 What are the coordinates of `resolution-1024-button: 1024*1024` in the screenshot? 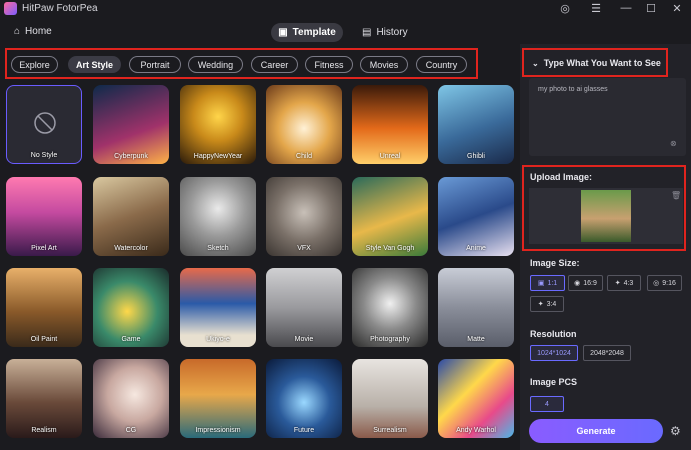 It's located at (554, 353).